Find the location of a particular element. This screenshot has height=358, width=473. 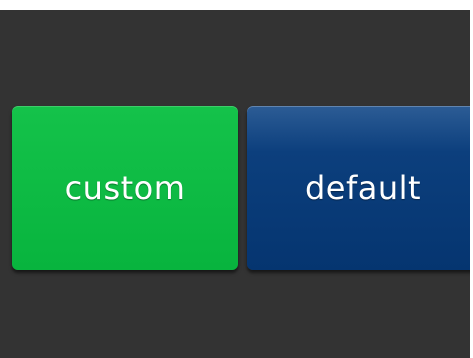

top-border is located at coordinates (236, 5).